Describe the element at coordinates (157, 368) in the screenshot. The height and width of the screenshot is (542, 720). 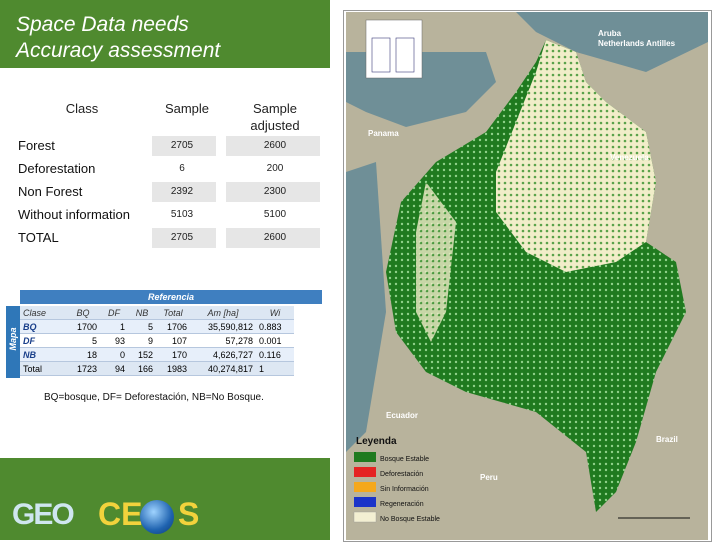
I see `table-total-row: Total 1723 94 166 1983 40,274,817 1` at that location.